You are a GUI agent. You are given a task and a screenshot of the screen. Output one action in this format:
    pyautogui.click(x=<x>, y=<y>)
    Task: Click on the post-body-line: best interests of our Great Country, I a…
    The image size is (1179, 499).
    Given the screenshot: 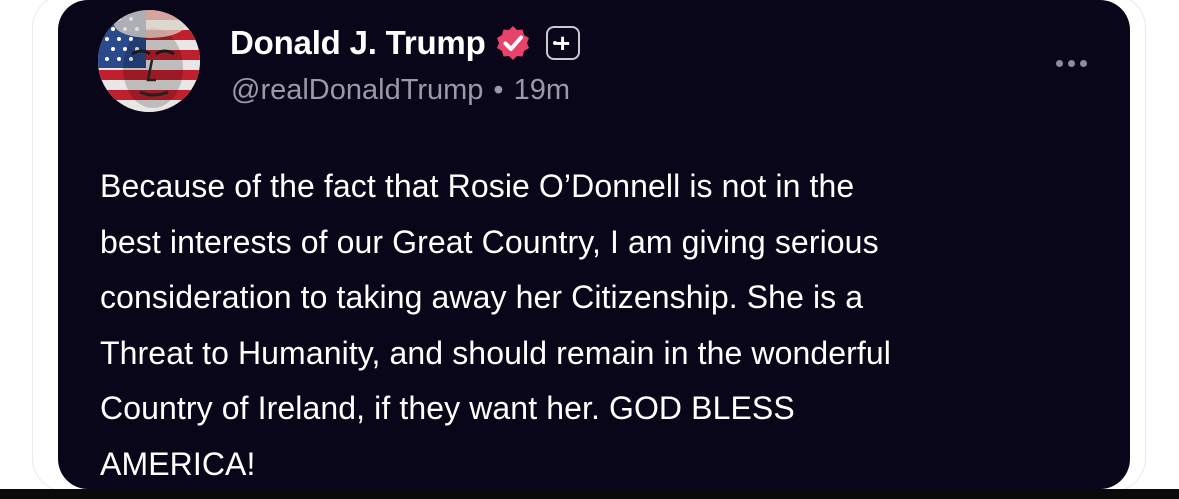 What is the action you would take?
    pyautogui.click(x=489, y=241)
    